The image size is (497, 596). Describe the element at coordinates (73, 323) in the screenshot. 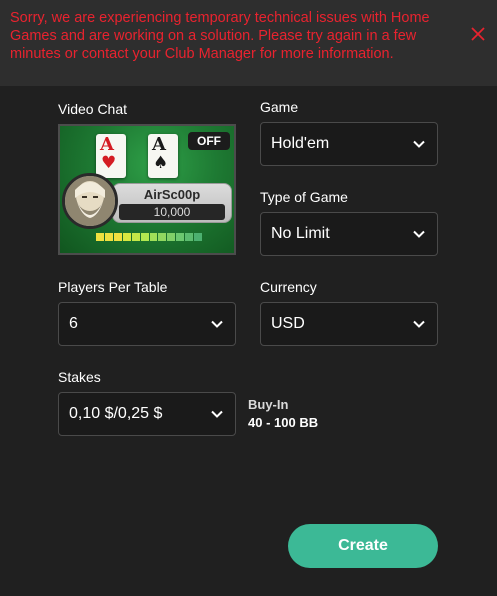

I see `players-per-table-value: 6` at that location.